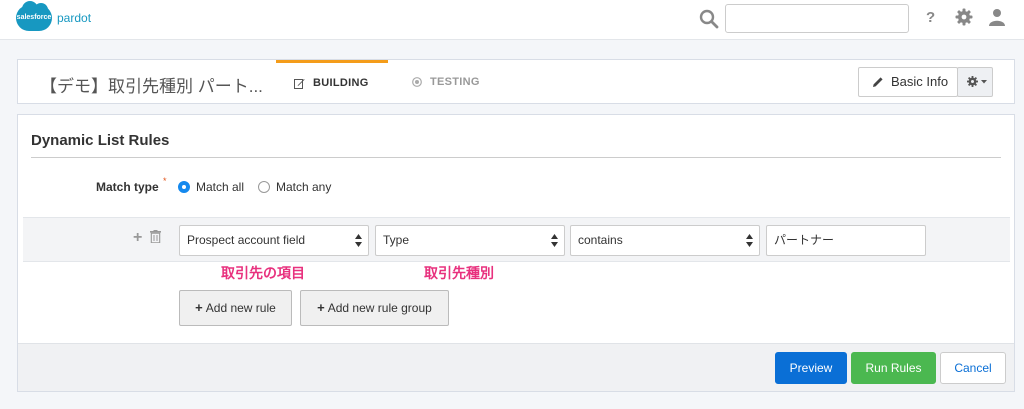  What do you see at coordinates (997, 17) in the screenshot?
I see `user-profile-icon` at bounding box center [997, 17].